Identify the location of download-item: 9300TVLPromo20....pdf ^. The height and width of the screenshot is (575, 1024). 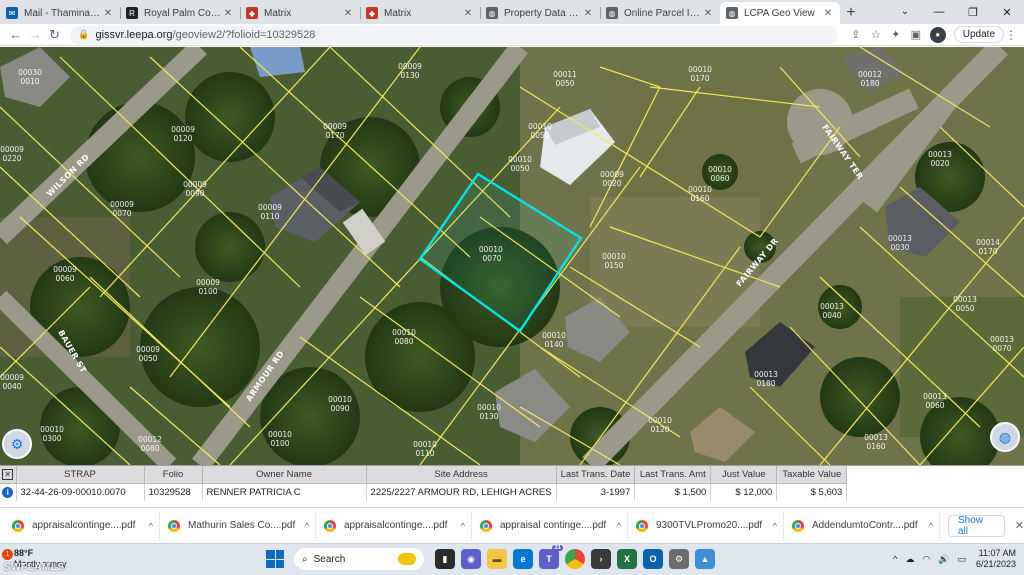
(707, 525).